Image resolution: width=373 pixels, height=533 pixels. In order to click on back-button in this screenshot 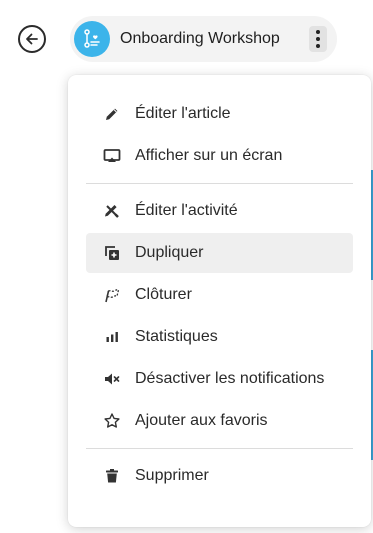, I will do `click(32, 39)`.